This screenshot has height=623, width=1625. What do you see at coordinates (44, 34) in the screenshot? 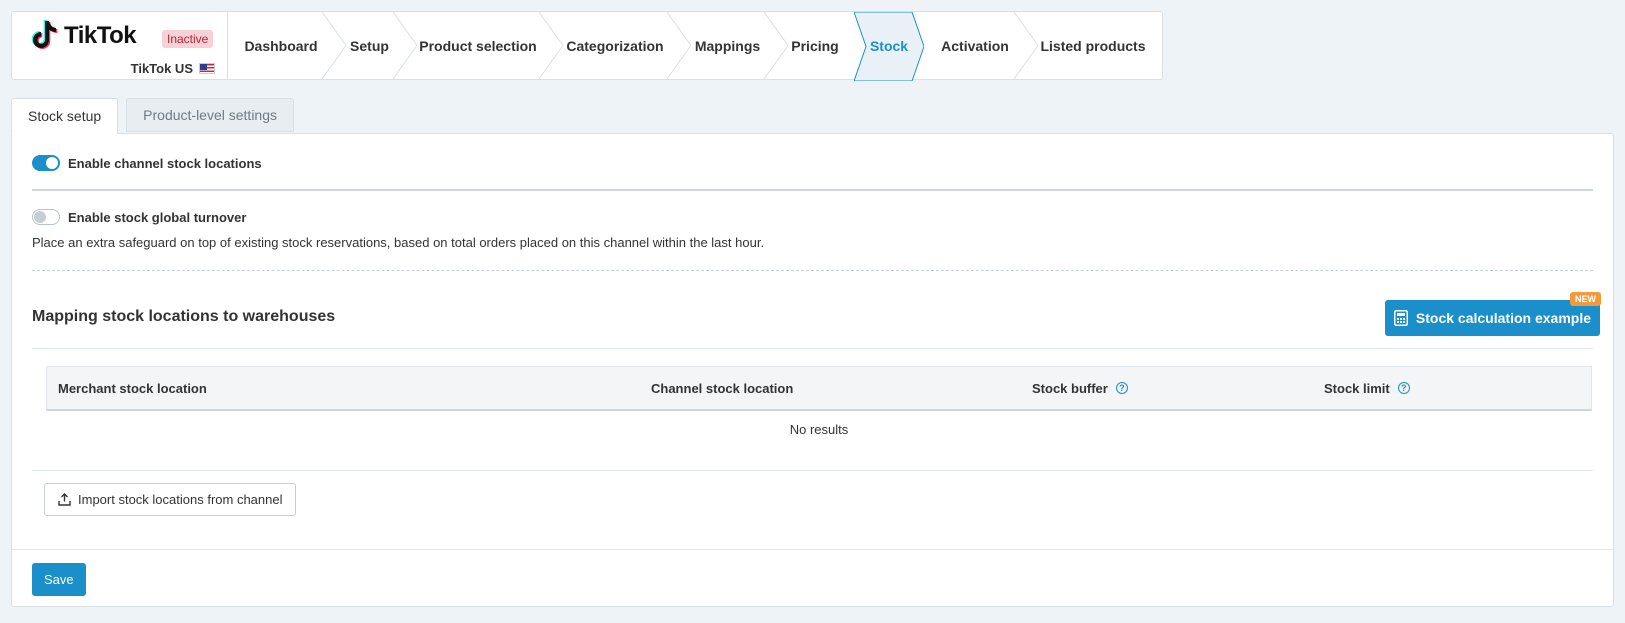
I see `tiktok-icon` at bounding box center [44, 34].